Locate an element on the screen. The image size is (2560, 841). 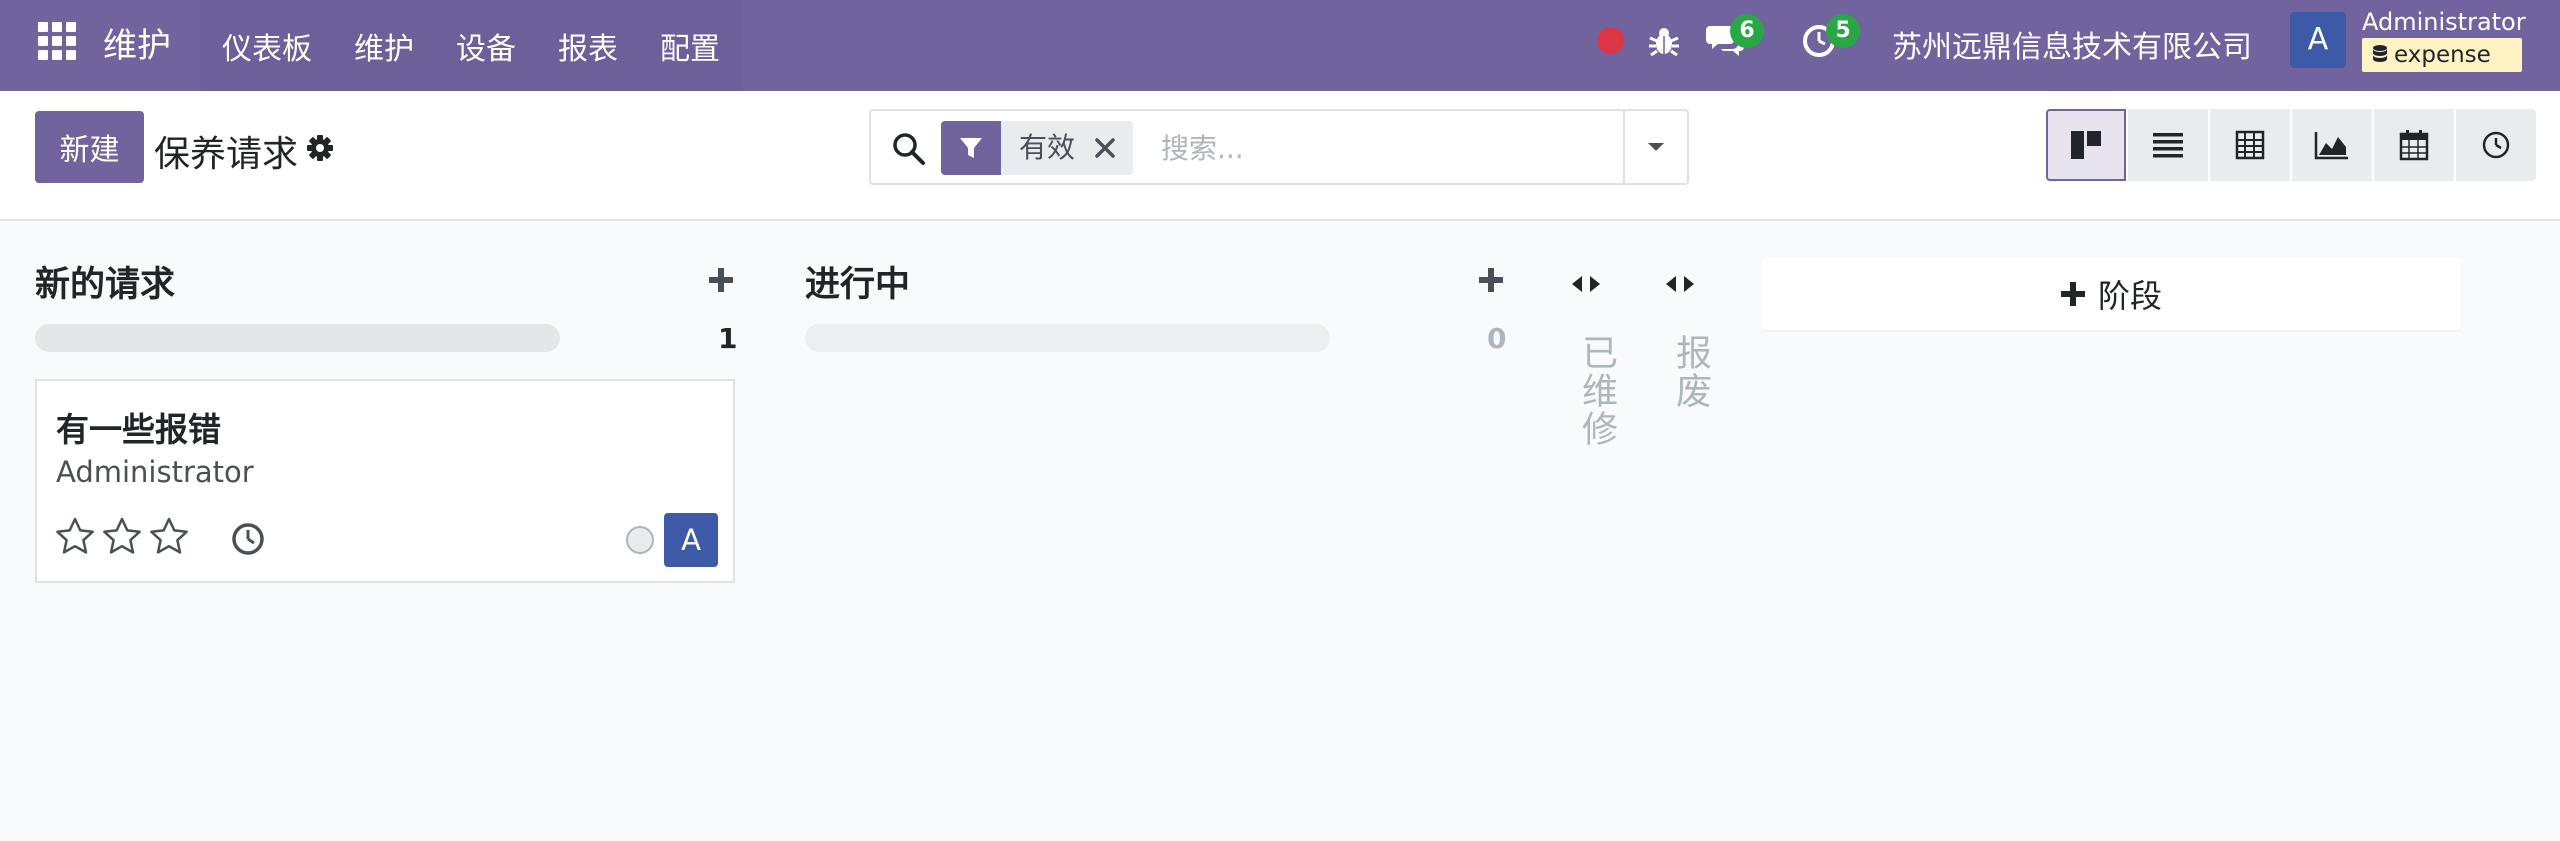
caret-down-icon is located at coordinates (1656, 147).